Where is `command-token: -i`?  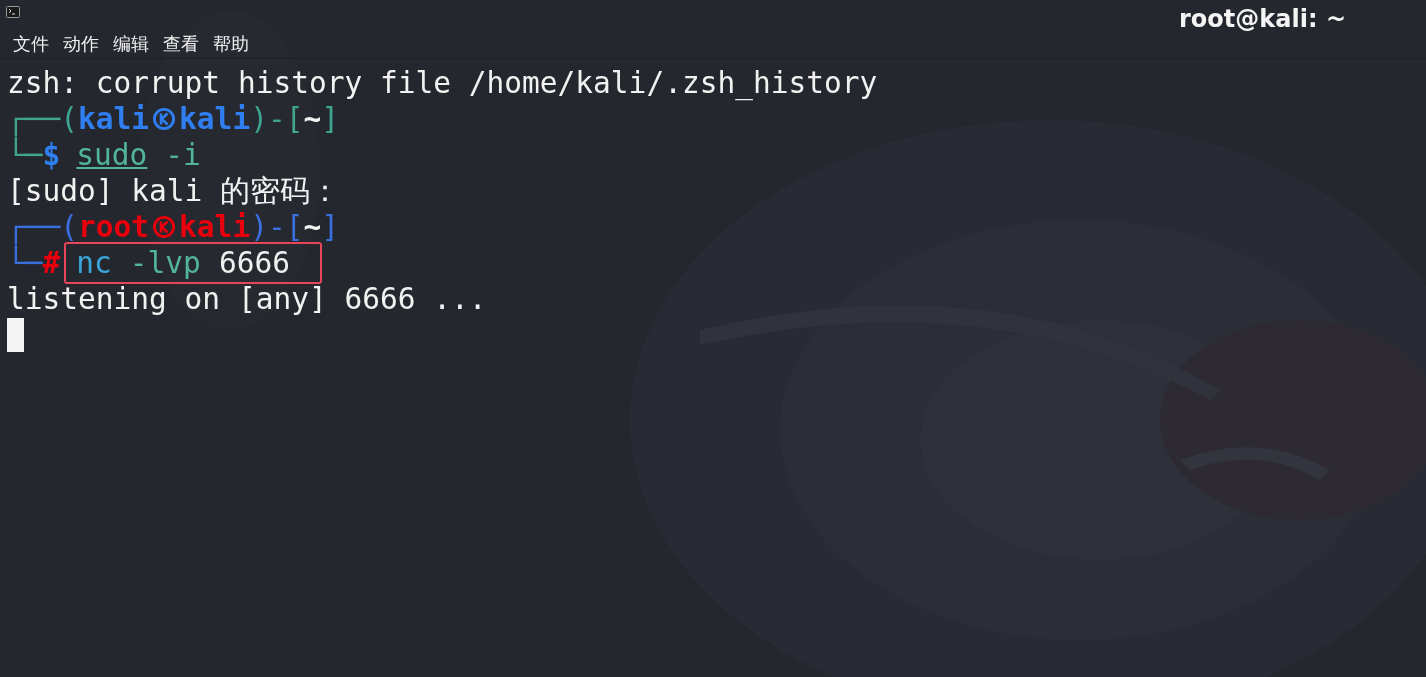 command-token: -i is located at coordinates (183, 155).